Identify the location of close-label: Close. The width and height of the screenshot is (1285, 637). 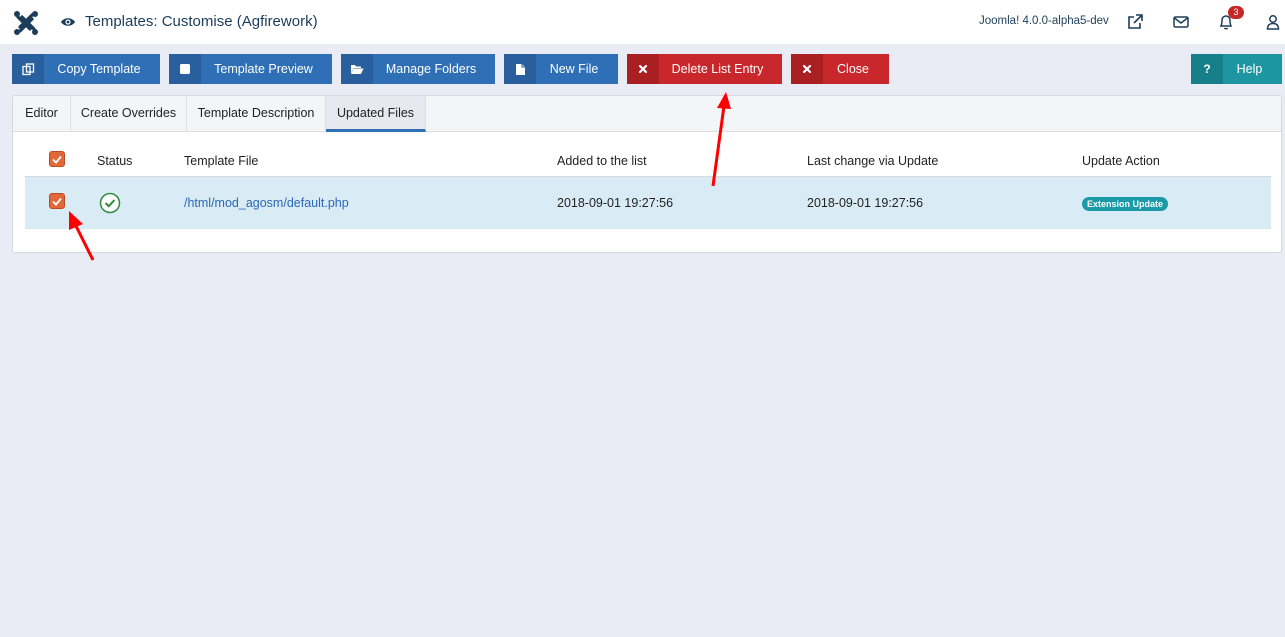
(853, 69).